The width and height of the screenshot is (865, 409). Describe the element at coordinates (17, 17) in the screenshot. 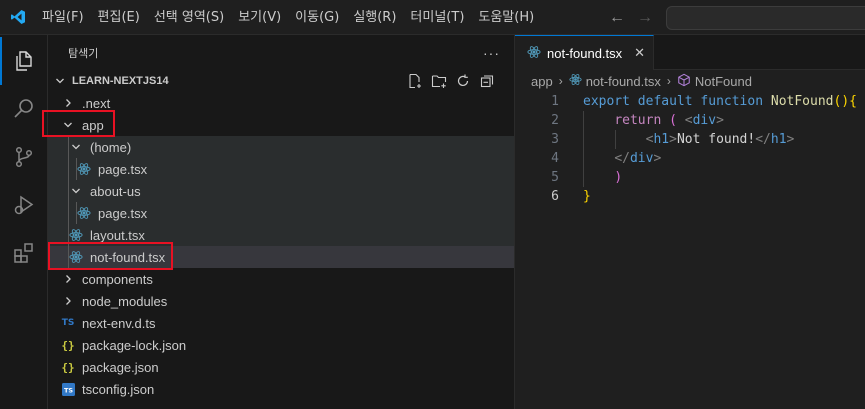

I see `vscode-logo-icon` at that location.